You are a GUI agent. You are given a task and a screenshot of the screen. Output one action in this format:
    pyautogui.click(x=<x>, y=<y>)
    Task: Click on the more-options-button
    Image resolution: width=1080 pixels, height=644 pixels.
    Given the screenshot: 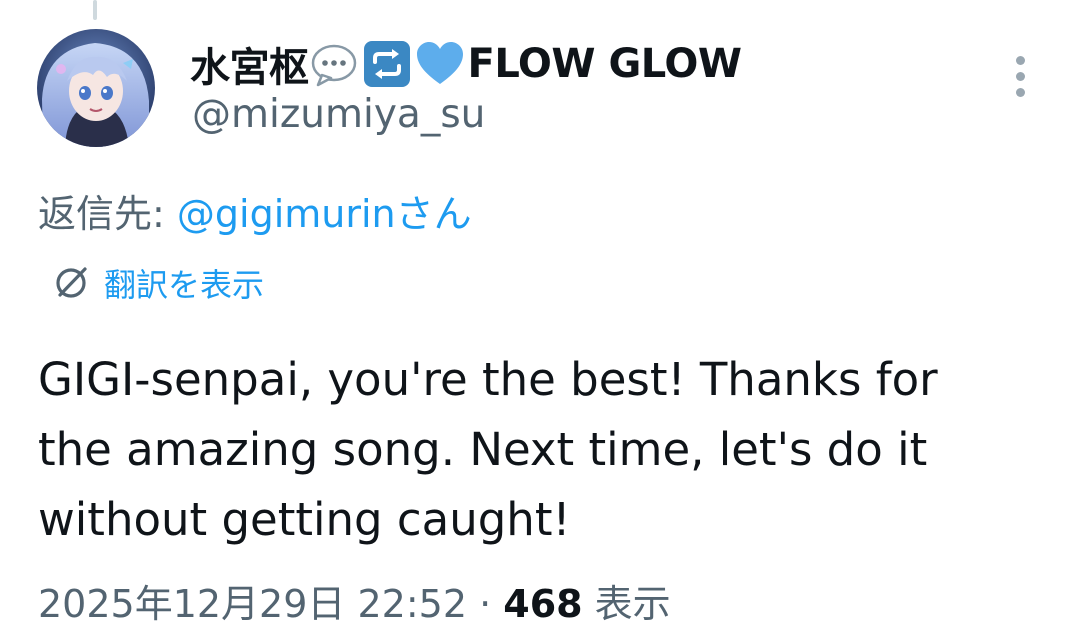 What is the action you would take?
    pyautogui.click(x=1020, y=77)
    